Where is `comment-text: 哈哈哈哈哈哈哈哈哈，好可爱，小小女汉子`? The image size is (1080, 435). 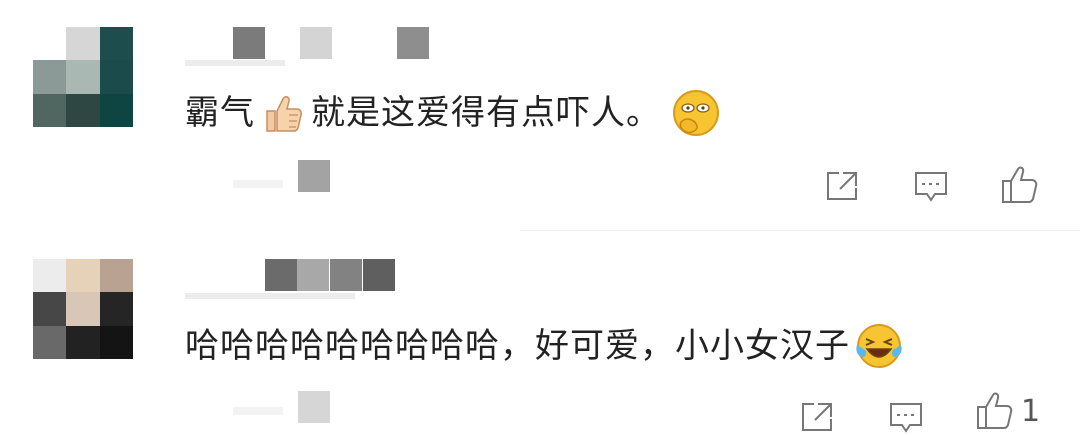
comment-text: 哈哈哈哈哈哈哈哈哈，好可爱，小小女汉子 is located at coordinates (544, 346).